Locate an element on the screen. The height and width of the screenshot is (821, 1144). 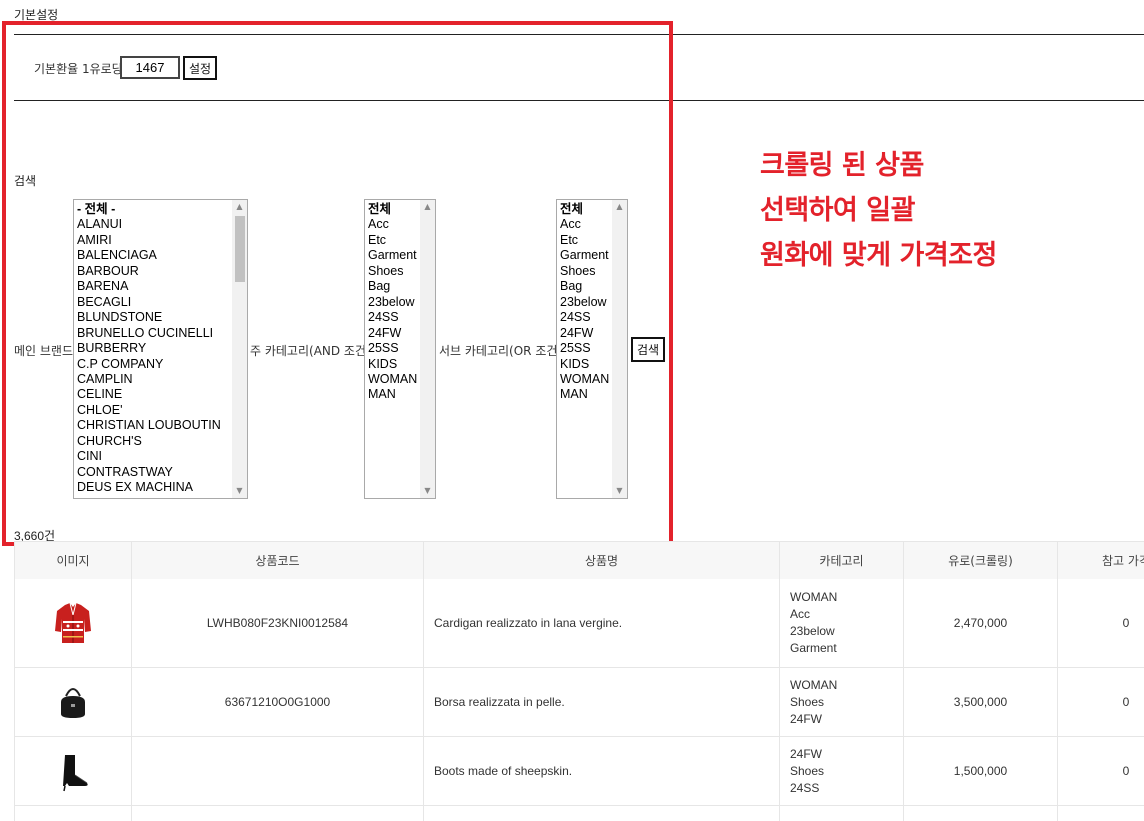
brand-option: CHRISTIAN LOUBOUTIN is located at coordinates (152, 425).